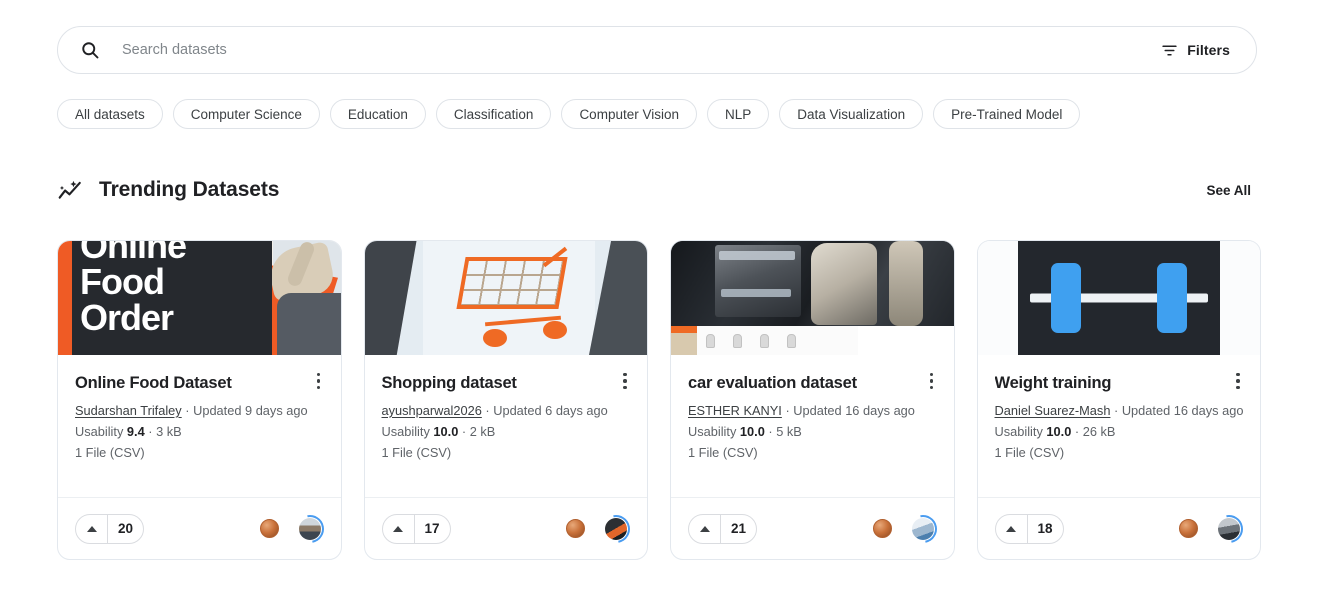  I want to click on dataset-usability: Usability 10.0 · 5 kB, so click(812, 431).